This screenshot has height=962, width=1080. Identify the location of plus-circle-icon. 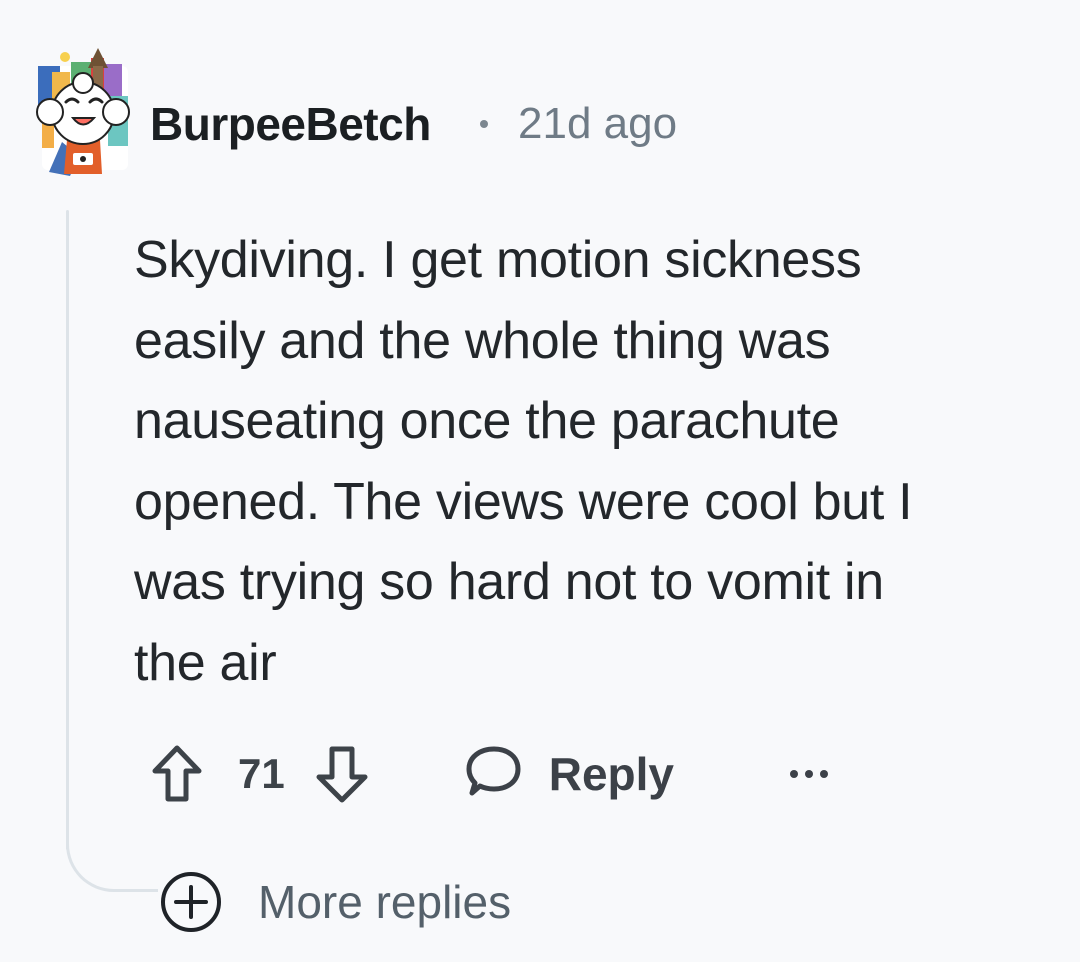
(191, 902).